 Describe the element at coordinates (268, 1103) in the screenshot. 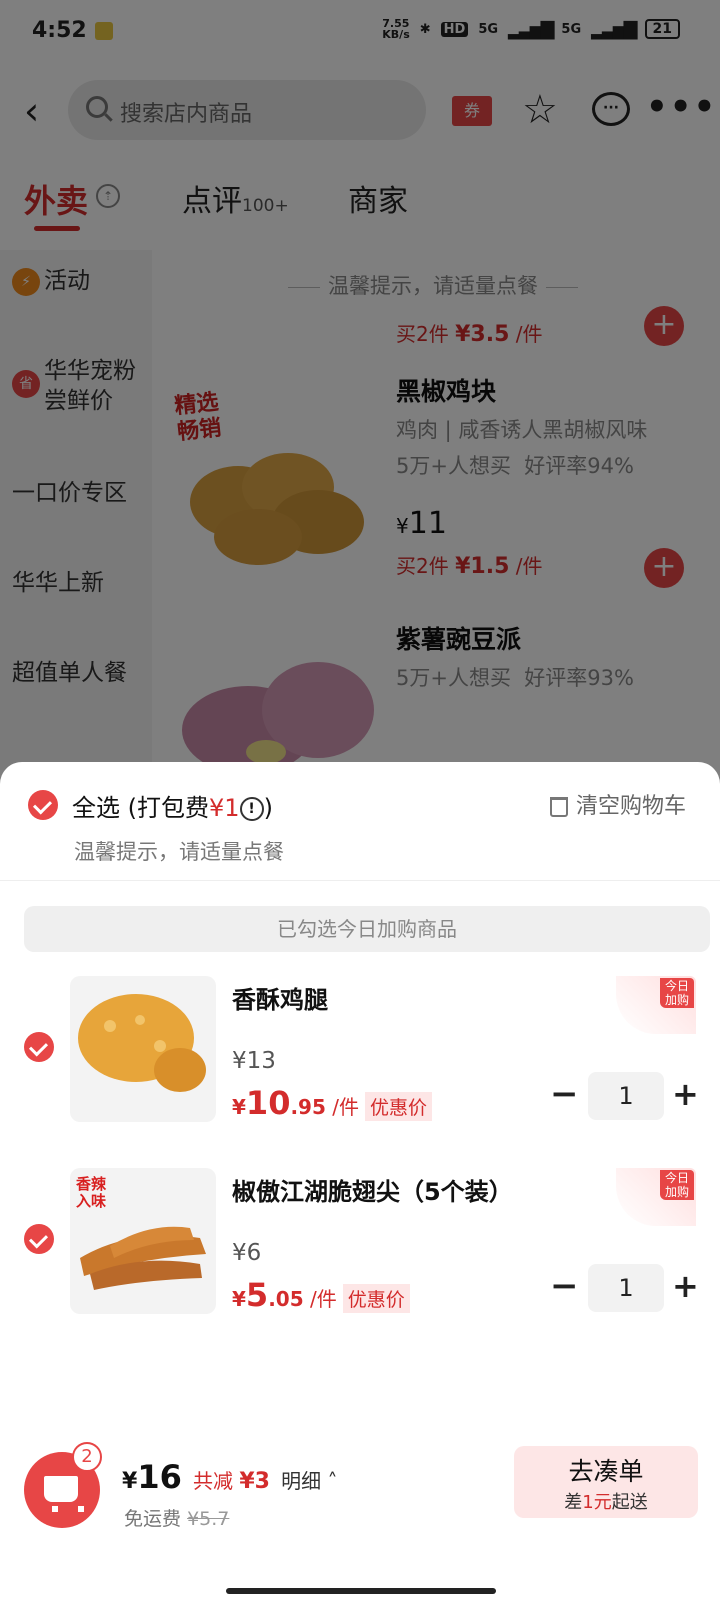

I see `deal-int: 10` at that location.